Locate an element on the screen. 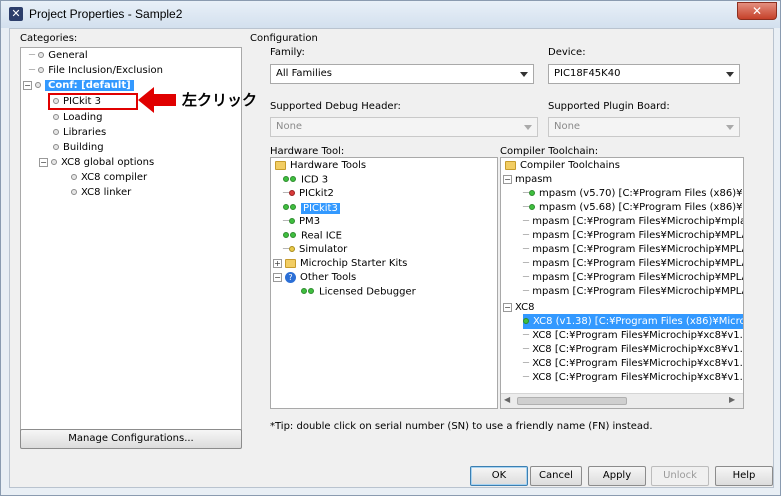 This screenshot has width=781, height=496. family-value: All Families is located at coordinates (304, 73).